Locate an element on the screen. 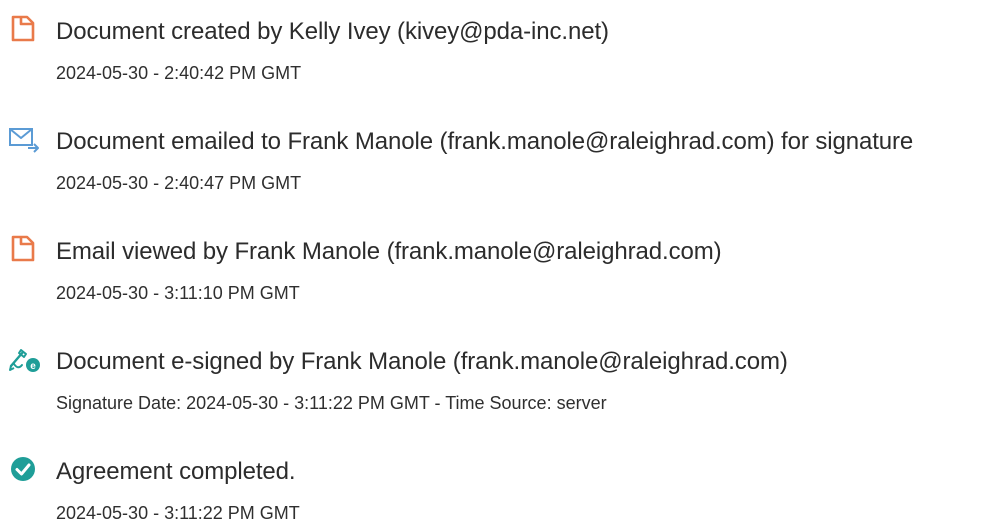 The height and width of the screenshot is (528, 982). event-timestamp: 2024-05-30 - 3:11:22 PM GMT is located at coordinates (178, 513).